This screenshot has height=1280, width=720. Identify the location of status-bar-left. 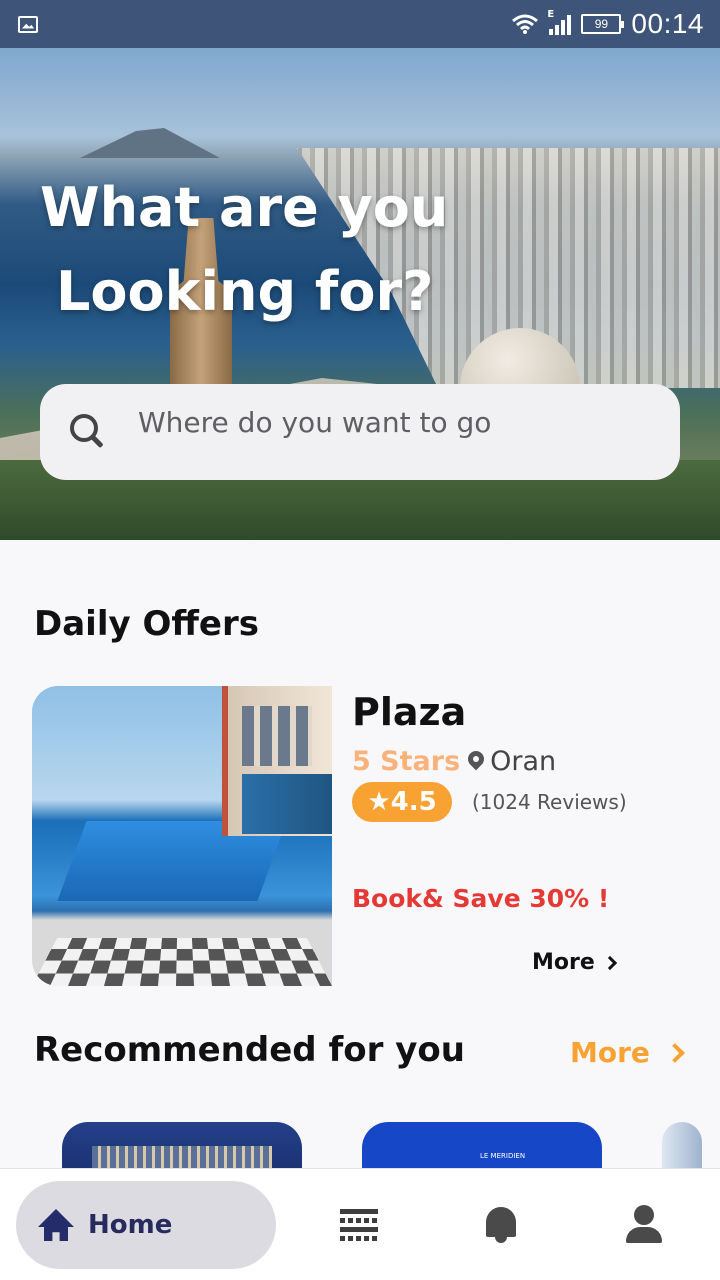
(264, 24).